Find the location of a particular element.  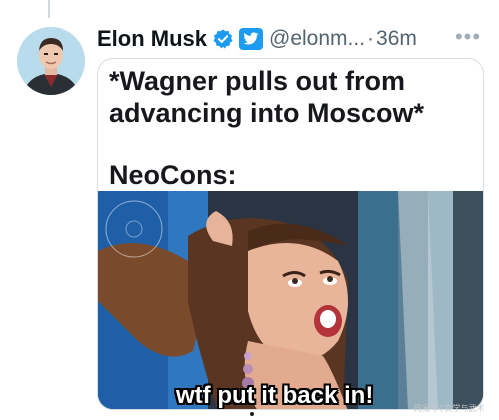

watermark-logo is located at coordinates (134, 229).